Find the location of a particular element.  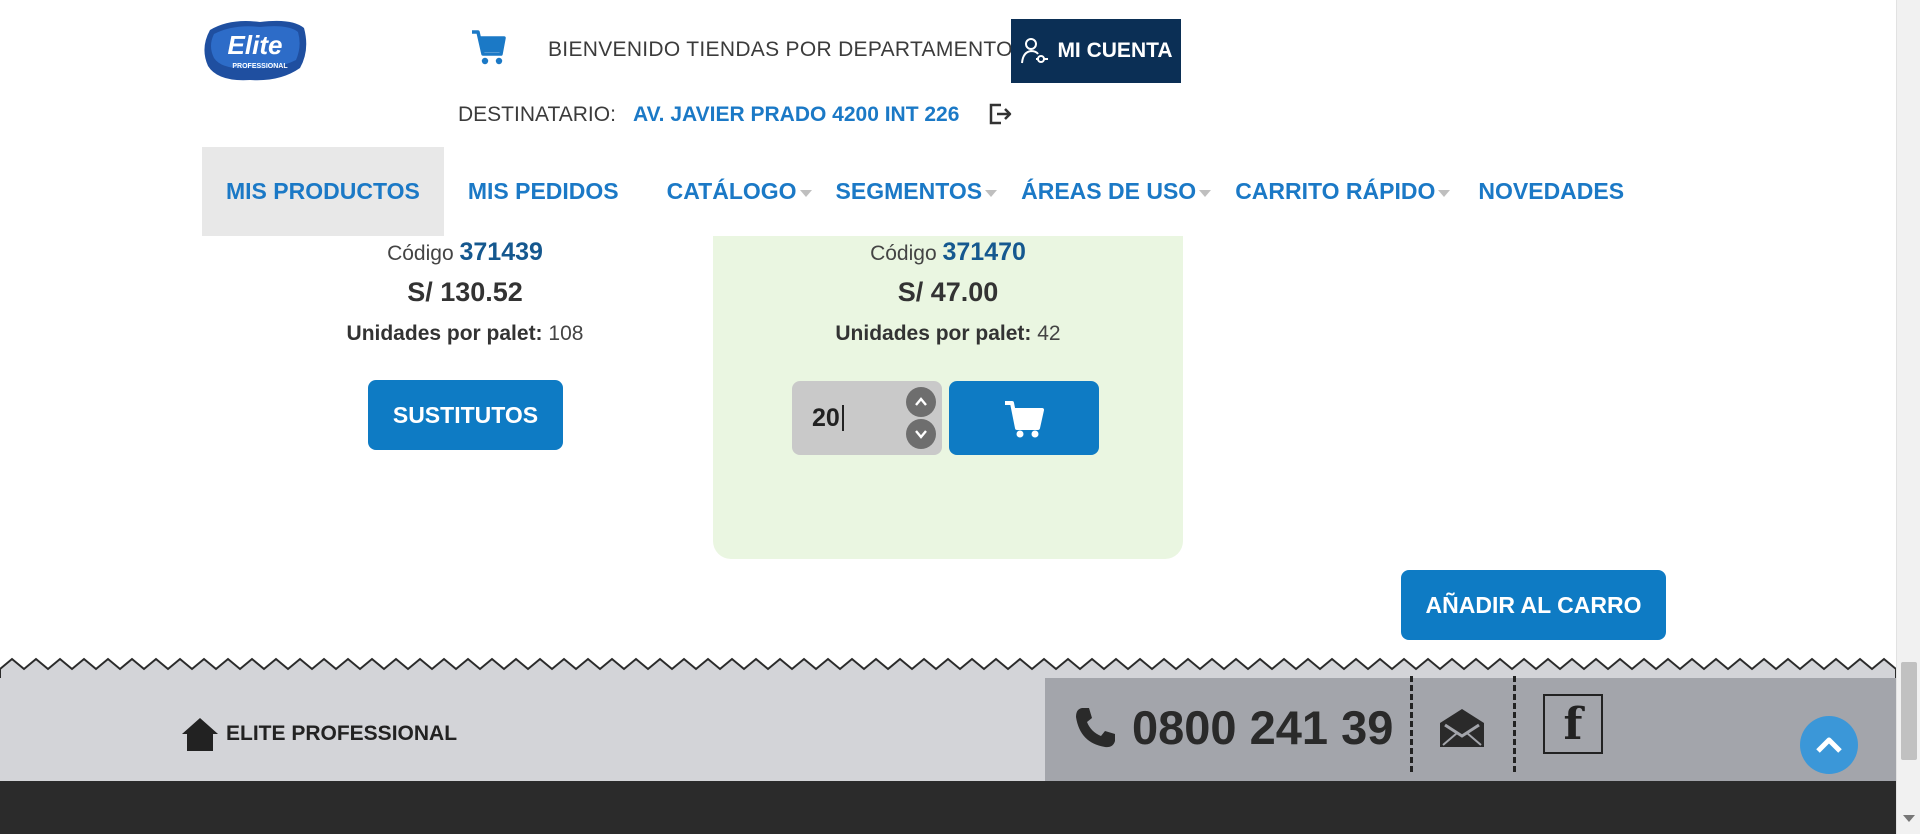

back-to-top-button is located at coordinates (1829, 745).